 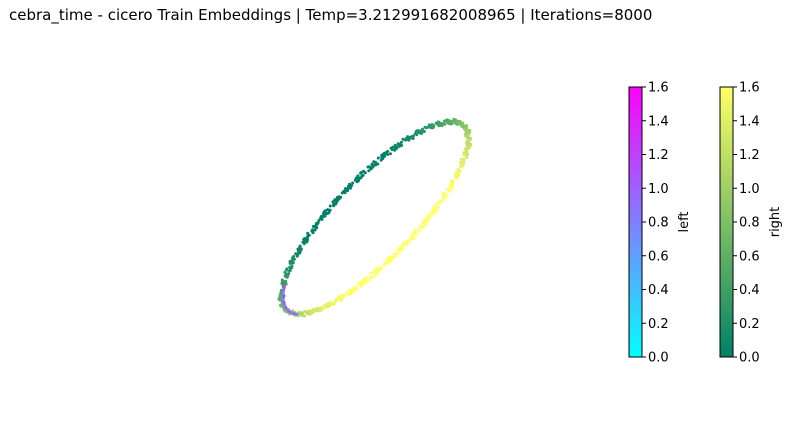 I want to click on colorbar-label: right, so click(x=775, y=222).